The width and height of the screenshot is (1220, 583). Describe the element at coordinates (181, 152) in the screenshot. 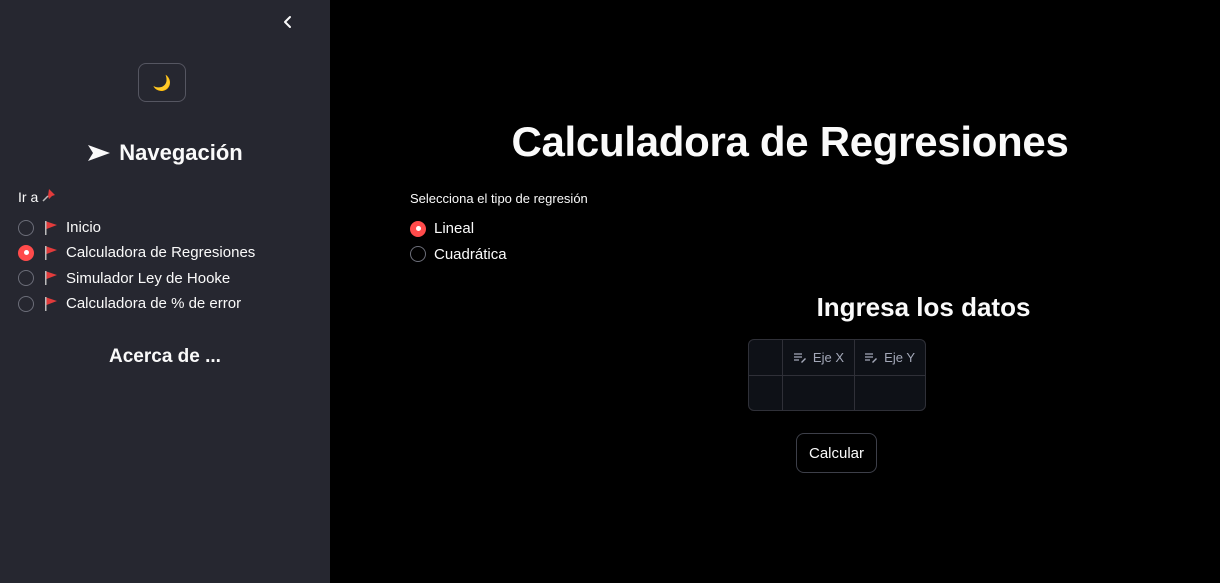

I see `navigation-title: Navegación` at that location.